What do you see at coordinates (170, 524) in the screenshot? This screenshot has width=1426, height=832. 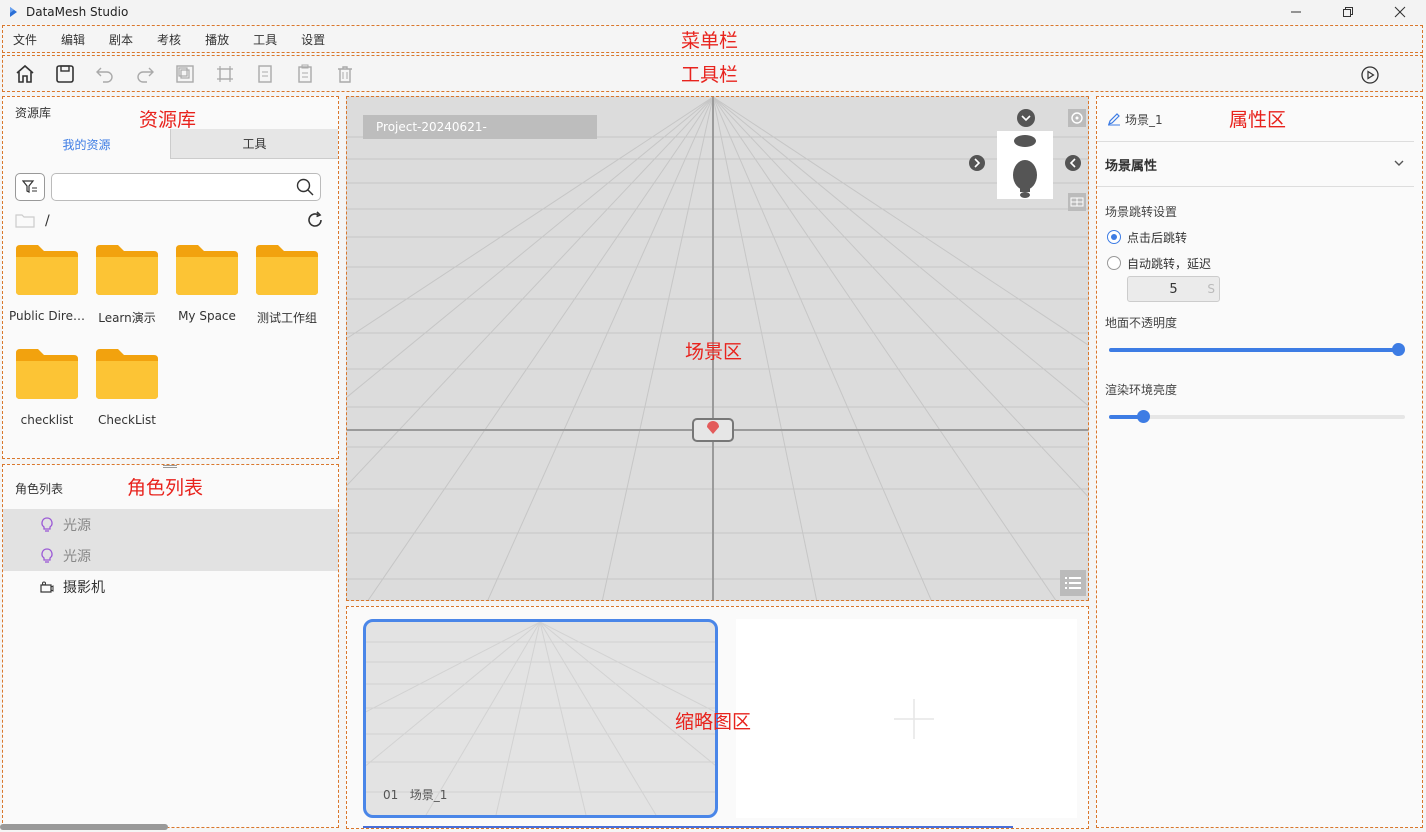 I see `role-item-light-1: 光源` at bounding box center [170, 524].